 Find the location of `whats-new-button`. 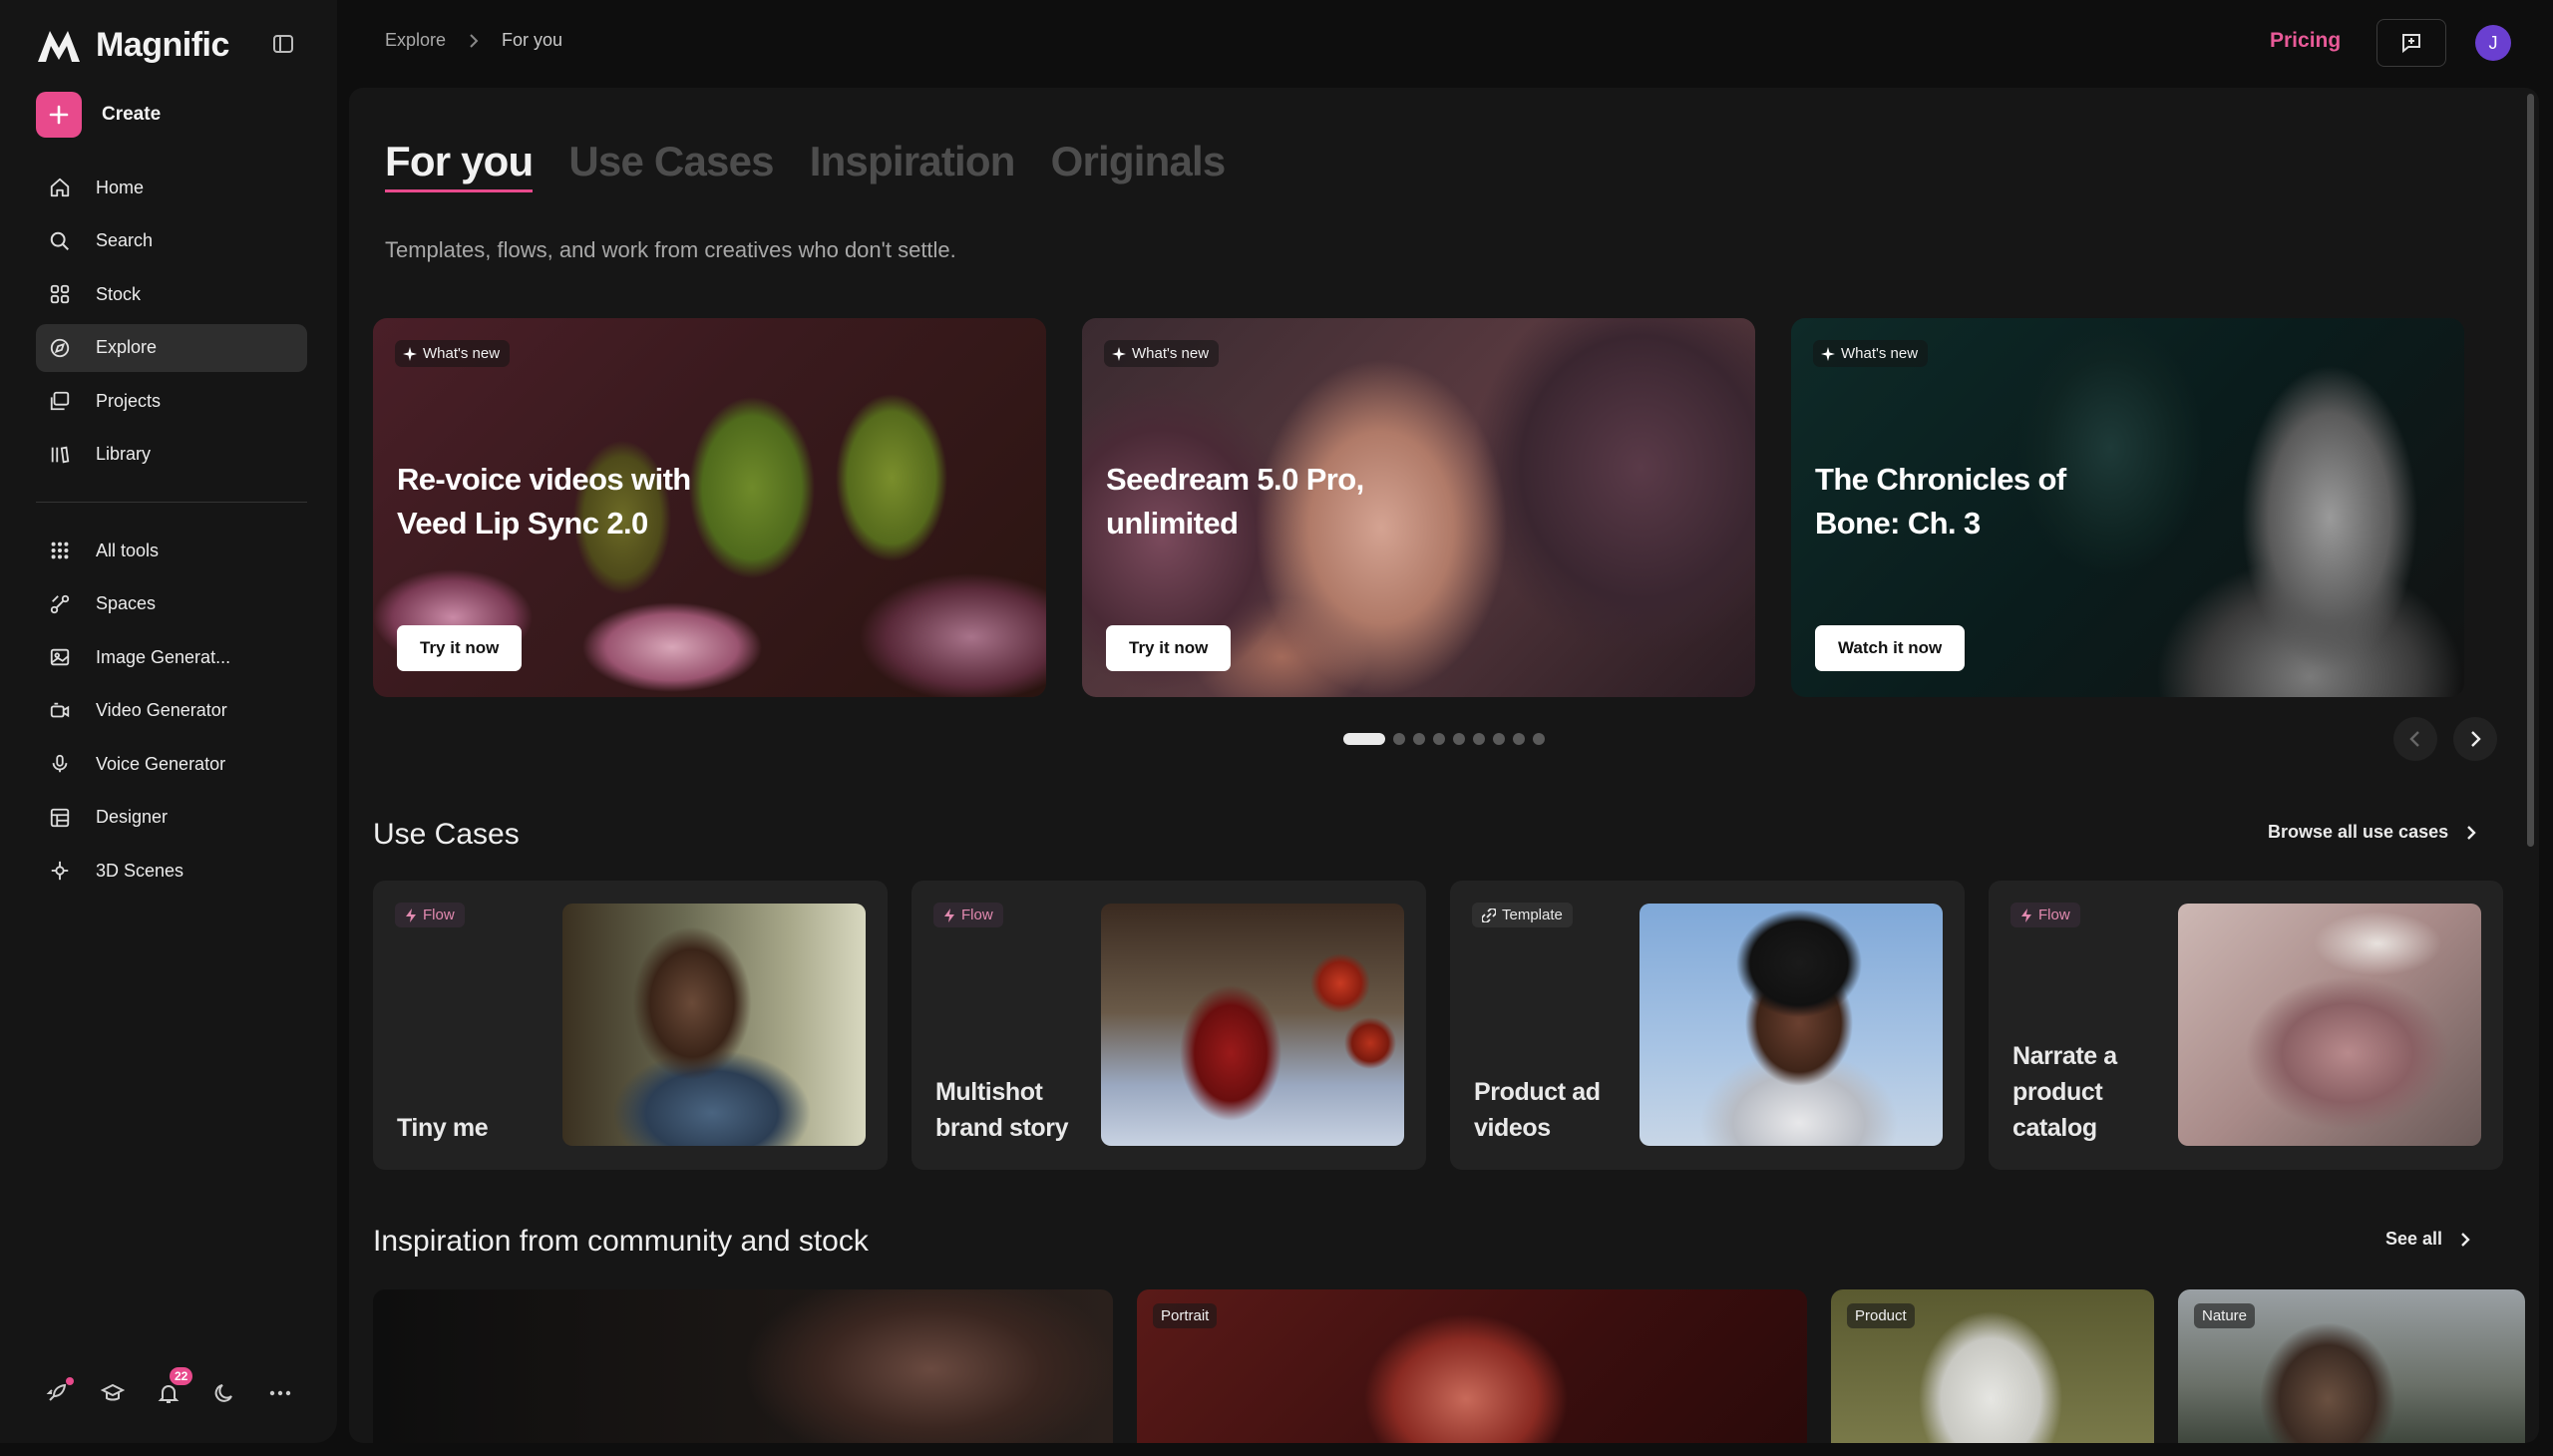

whats-new-button is located at coordinates (59, 1391).